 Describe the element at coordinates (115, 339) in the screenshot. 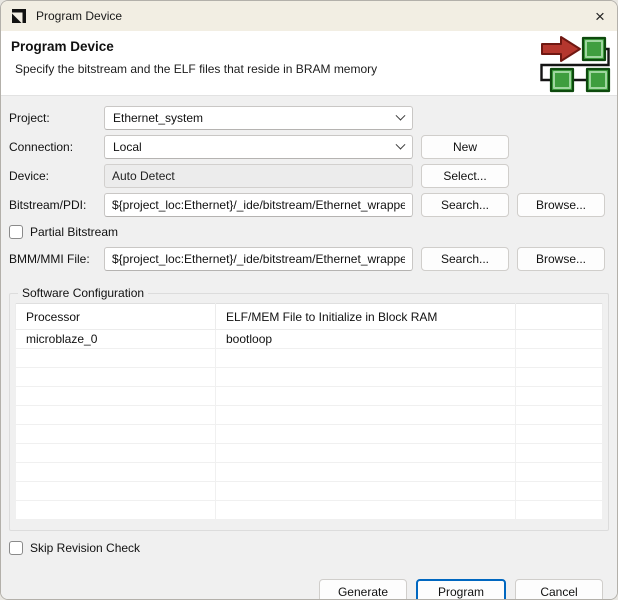

I see `processor-cell: microblaze_0` at that location.